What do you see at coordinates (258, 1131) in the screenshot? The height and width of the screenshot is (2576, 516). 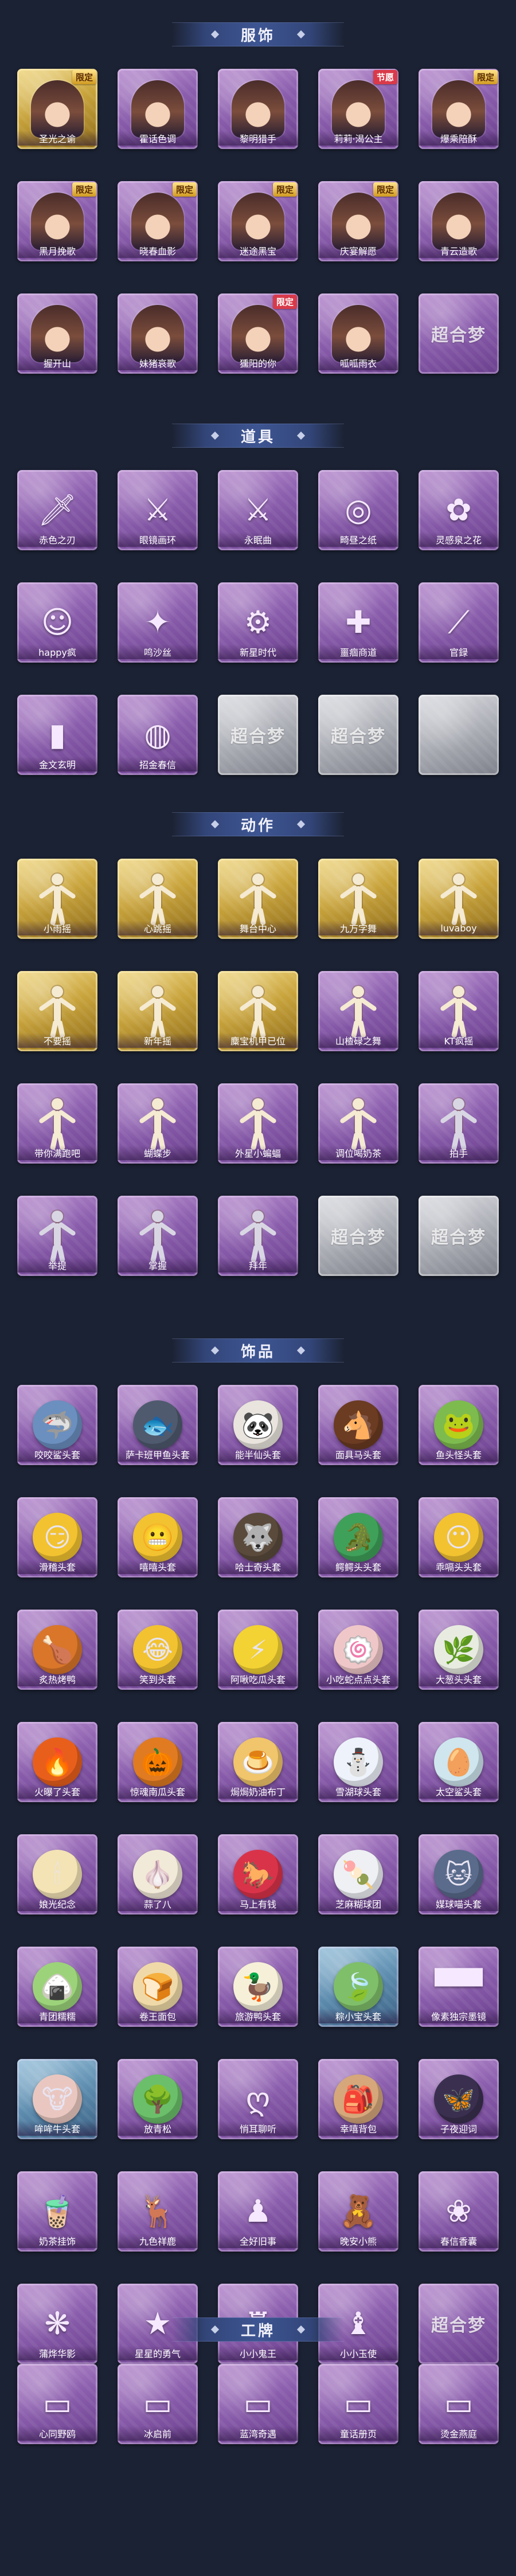 I see `collection-item: 外星小蝙蝠` at bounding box center [258, 1131].